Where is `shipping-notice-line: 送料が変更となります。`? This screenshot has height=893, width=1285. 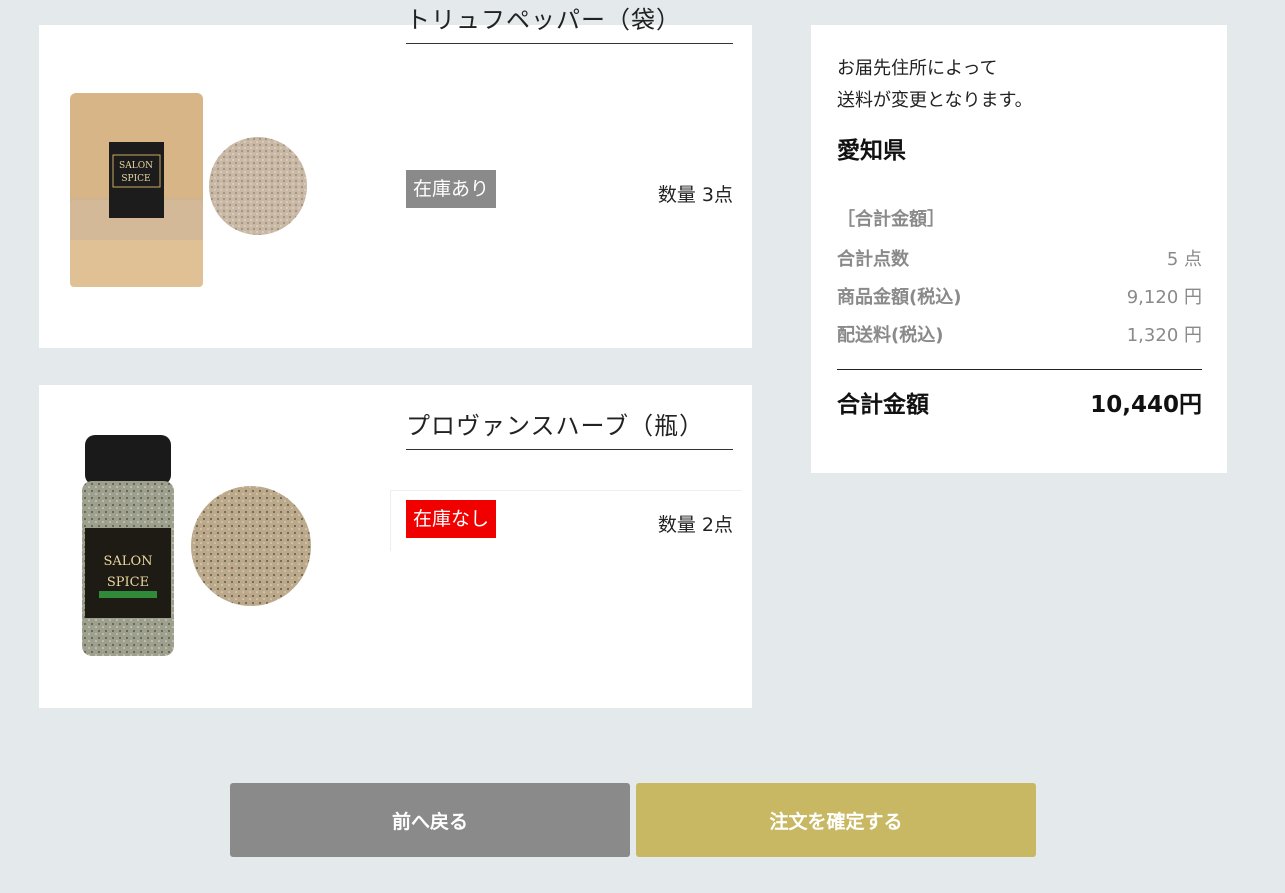
shipping-notice-line: 送料が変更となります。 is located at coordinates (935, 100).